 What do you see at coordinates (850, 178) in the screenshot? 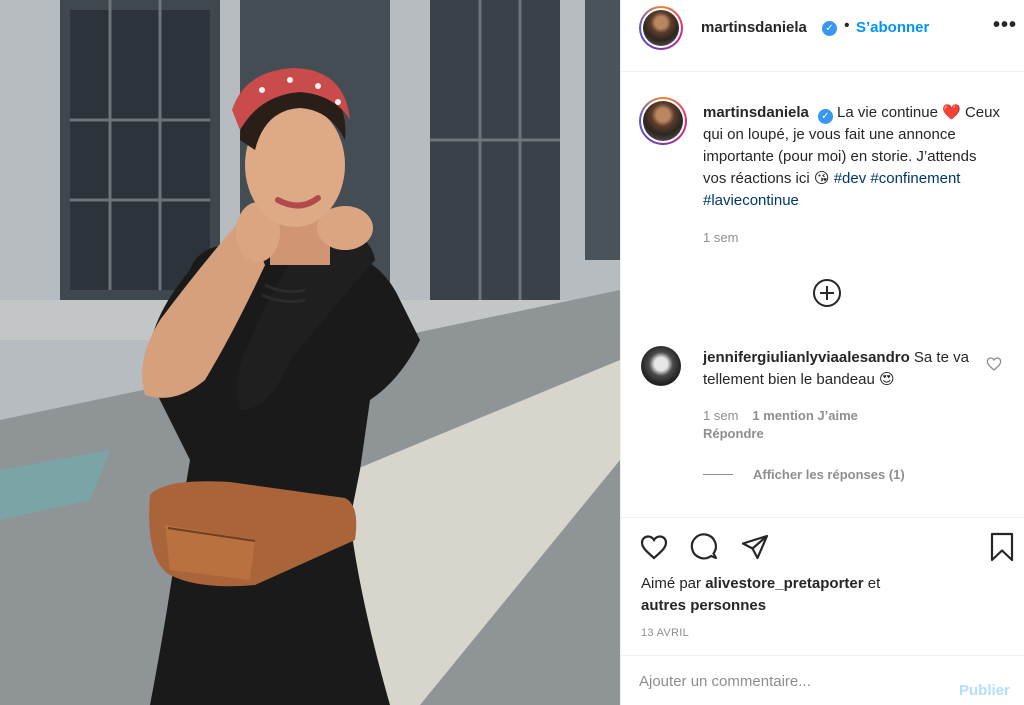
I see `hashtag-link: #dev` at bounding box center [850, 178].